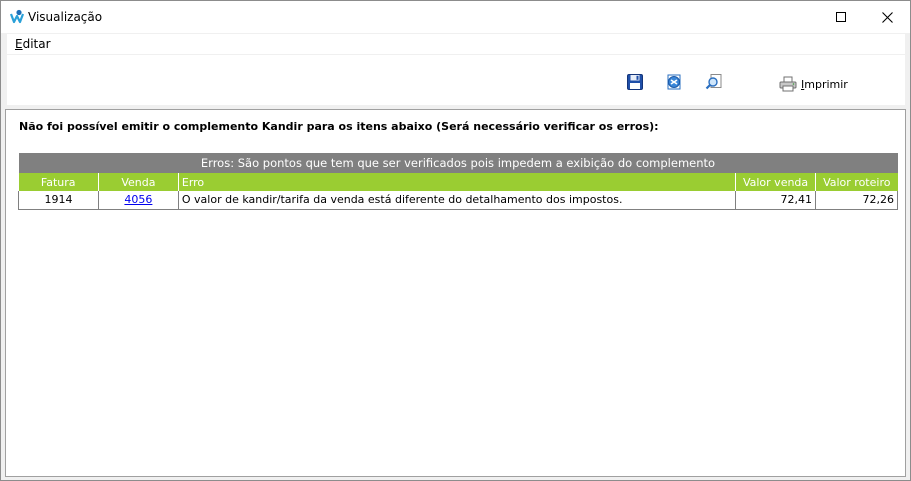 Image resolution: width=911 pixels, height=481 pixels. I want to click on venda-link: 4056, so click(138, 199).